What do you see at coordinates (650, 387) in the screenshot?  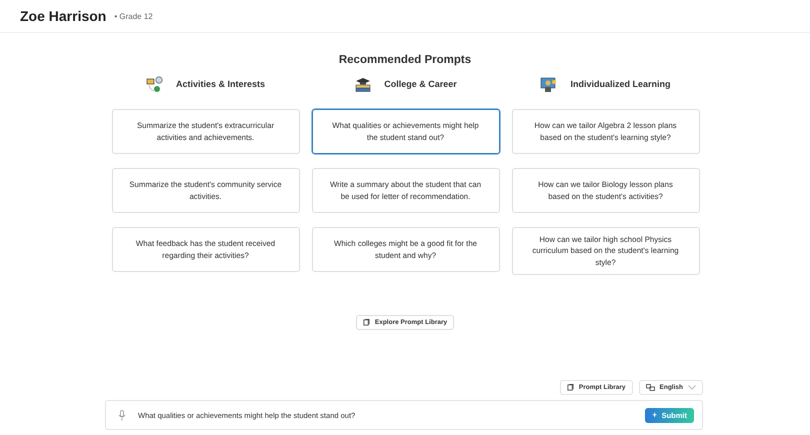 I see `translate-icon` at bounding box center [650, 387].